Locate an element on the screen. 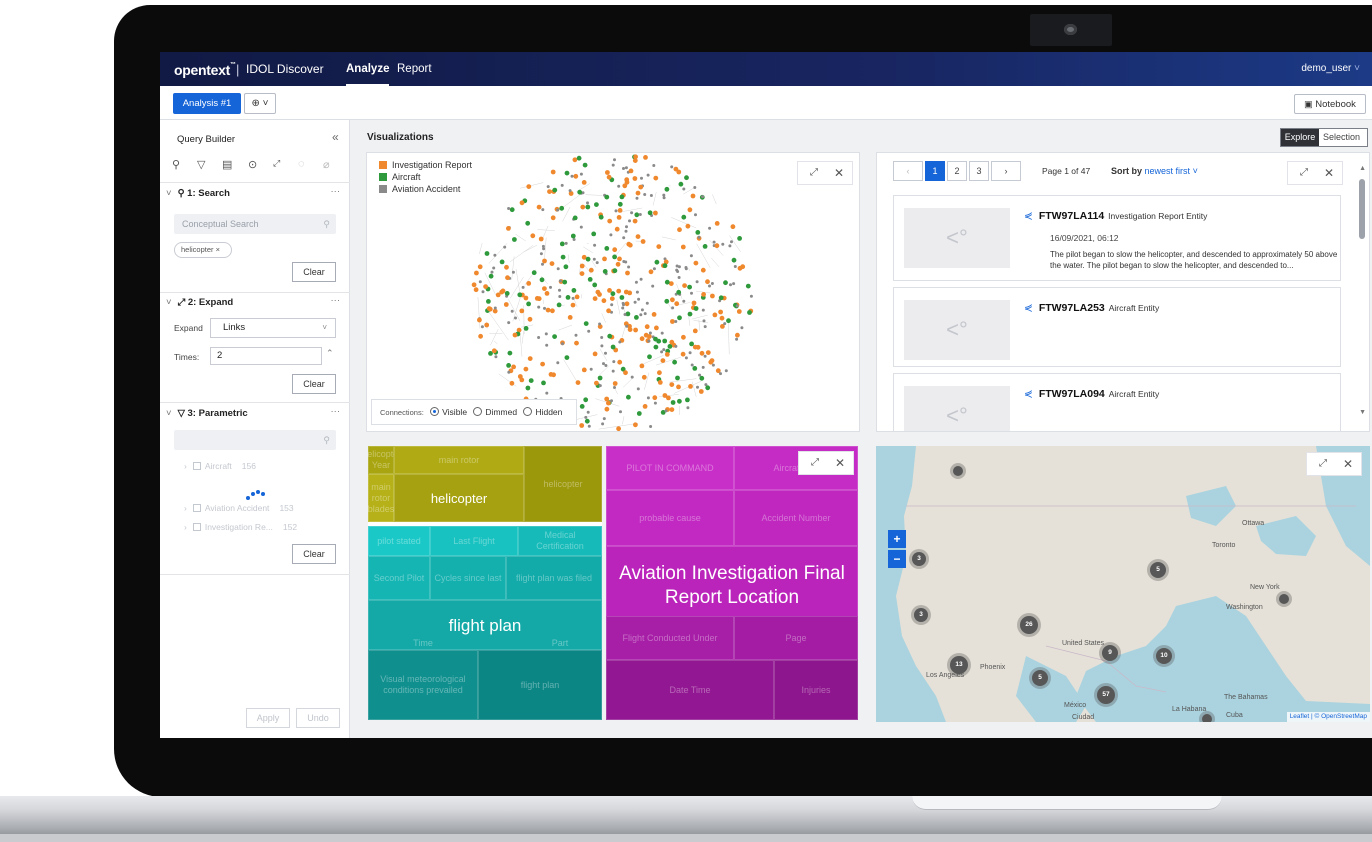 The image size is (1372, 842). result-title: ⋞ FTW97LA094 Aircraft Entity is located at coordinates (1091, 394).